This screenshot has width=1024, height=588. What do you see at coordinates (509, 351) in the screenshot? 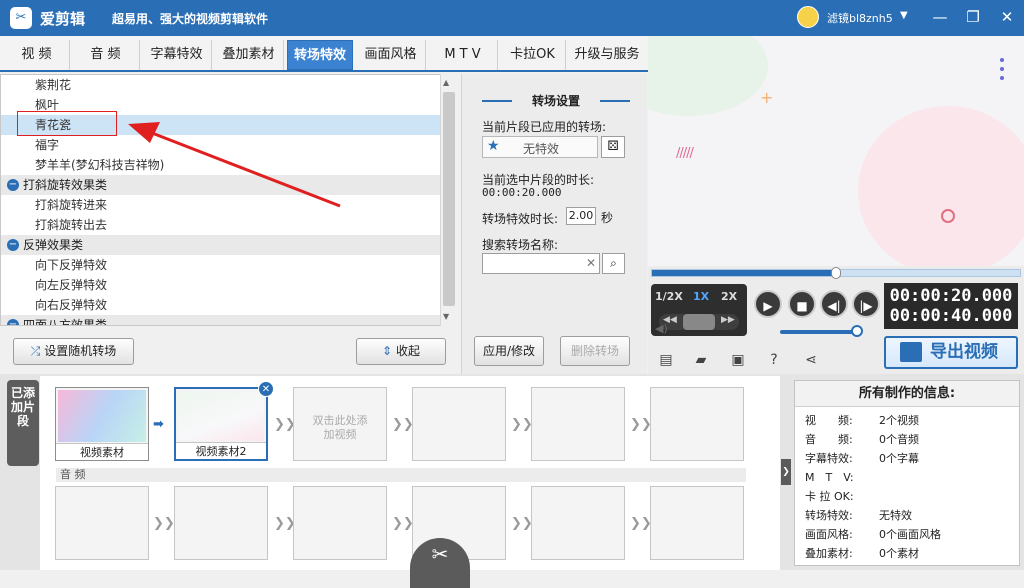
I see `apply-button: 应用/修改` at bounding box center [509, 351].